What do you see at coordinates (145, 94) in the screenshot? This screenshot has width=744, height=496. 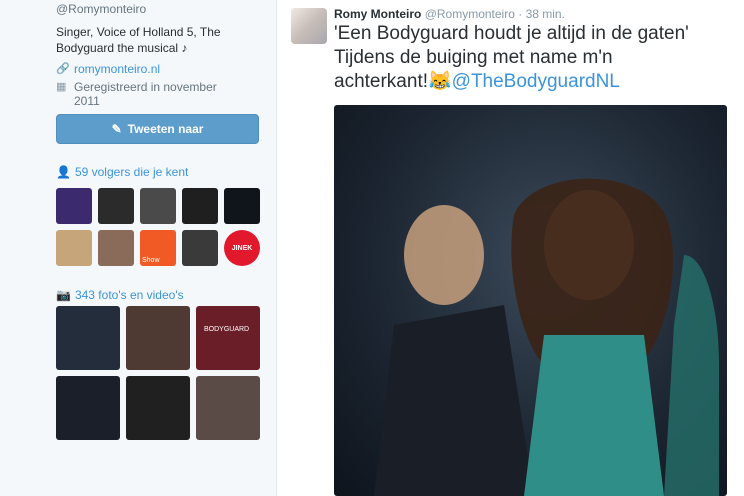 I see `profile-joined: Geregistreerd in november 2011` at bounding box center [145, 94].